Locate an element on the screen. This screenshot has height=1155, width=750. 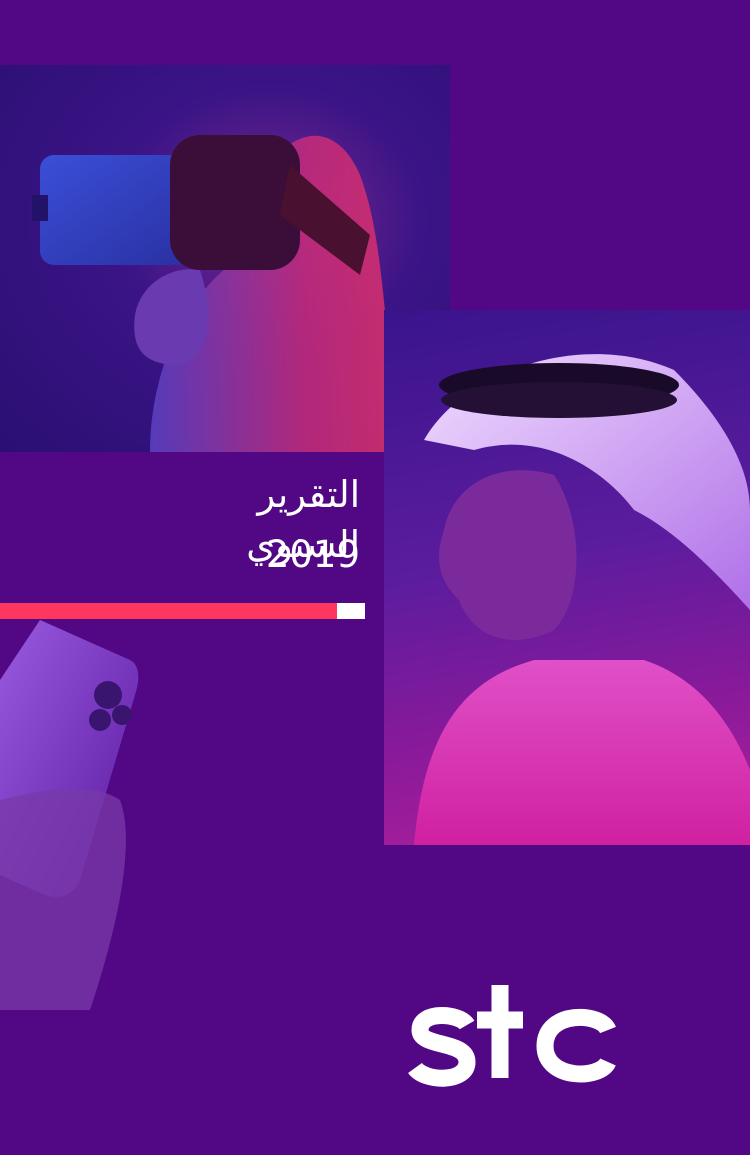
accent-bar-end is located at coordinates (351, 611).